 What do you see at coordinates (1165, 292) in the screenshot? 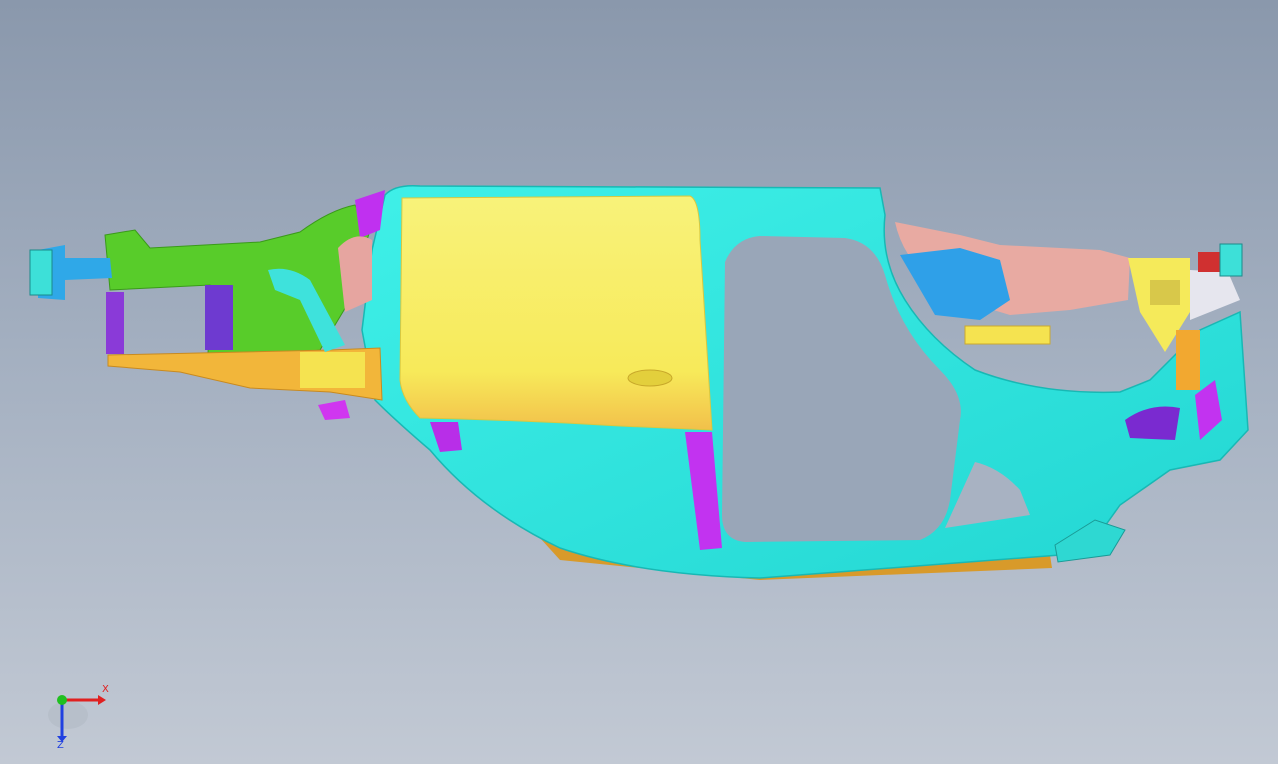
I see `rear-yellow-cutout` at bounding box center [1165, 292].